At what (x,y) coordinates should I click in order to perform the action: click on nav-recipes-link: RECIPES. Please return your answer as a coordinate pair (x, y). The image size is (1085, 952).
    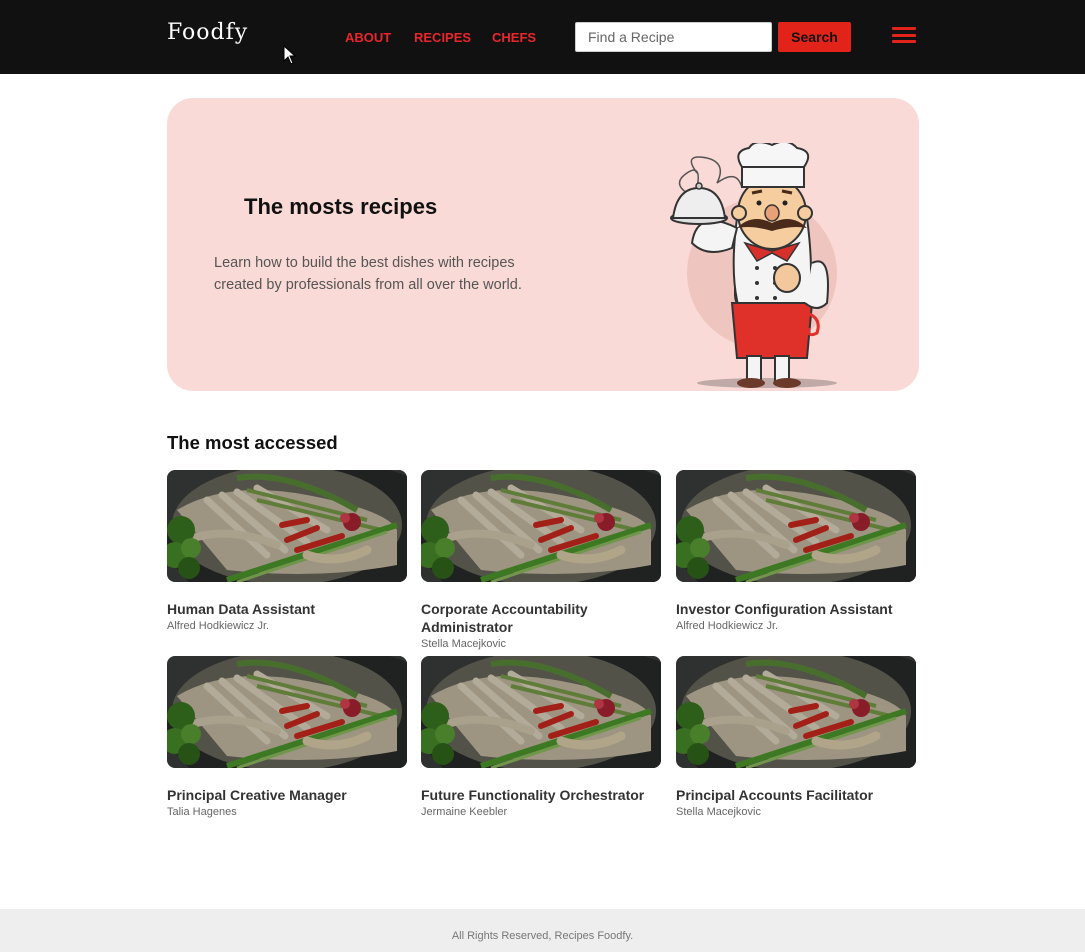
    Looking at the image, I should click on (442, 37).